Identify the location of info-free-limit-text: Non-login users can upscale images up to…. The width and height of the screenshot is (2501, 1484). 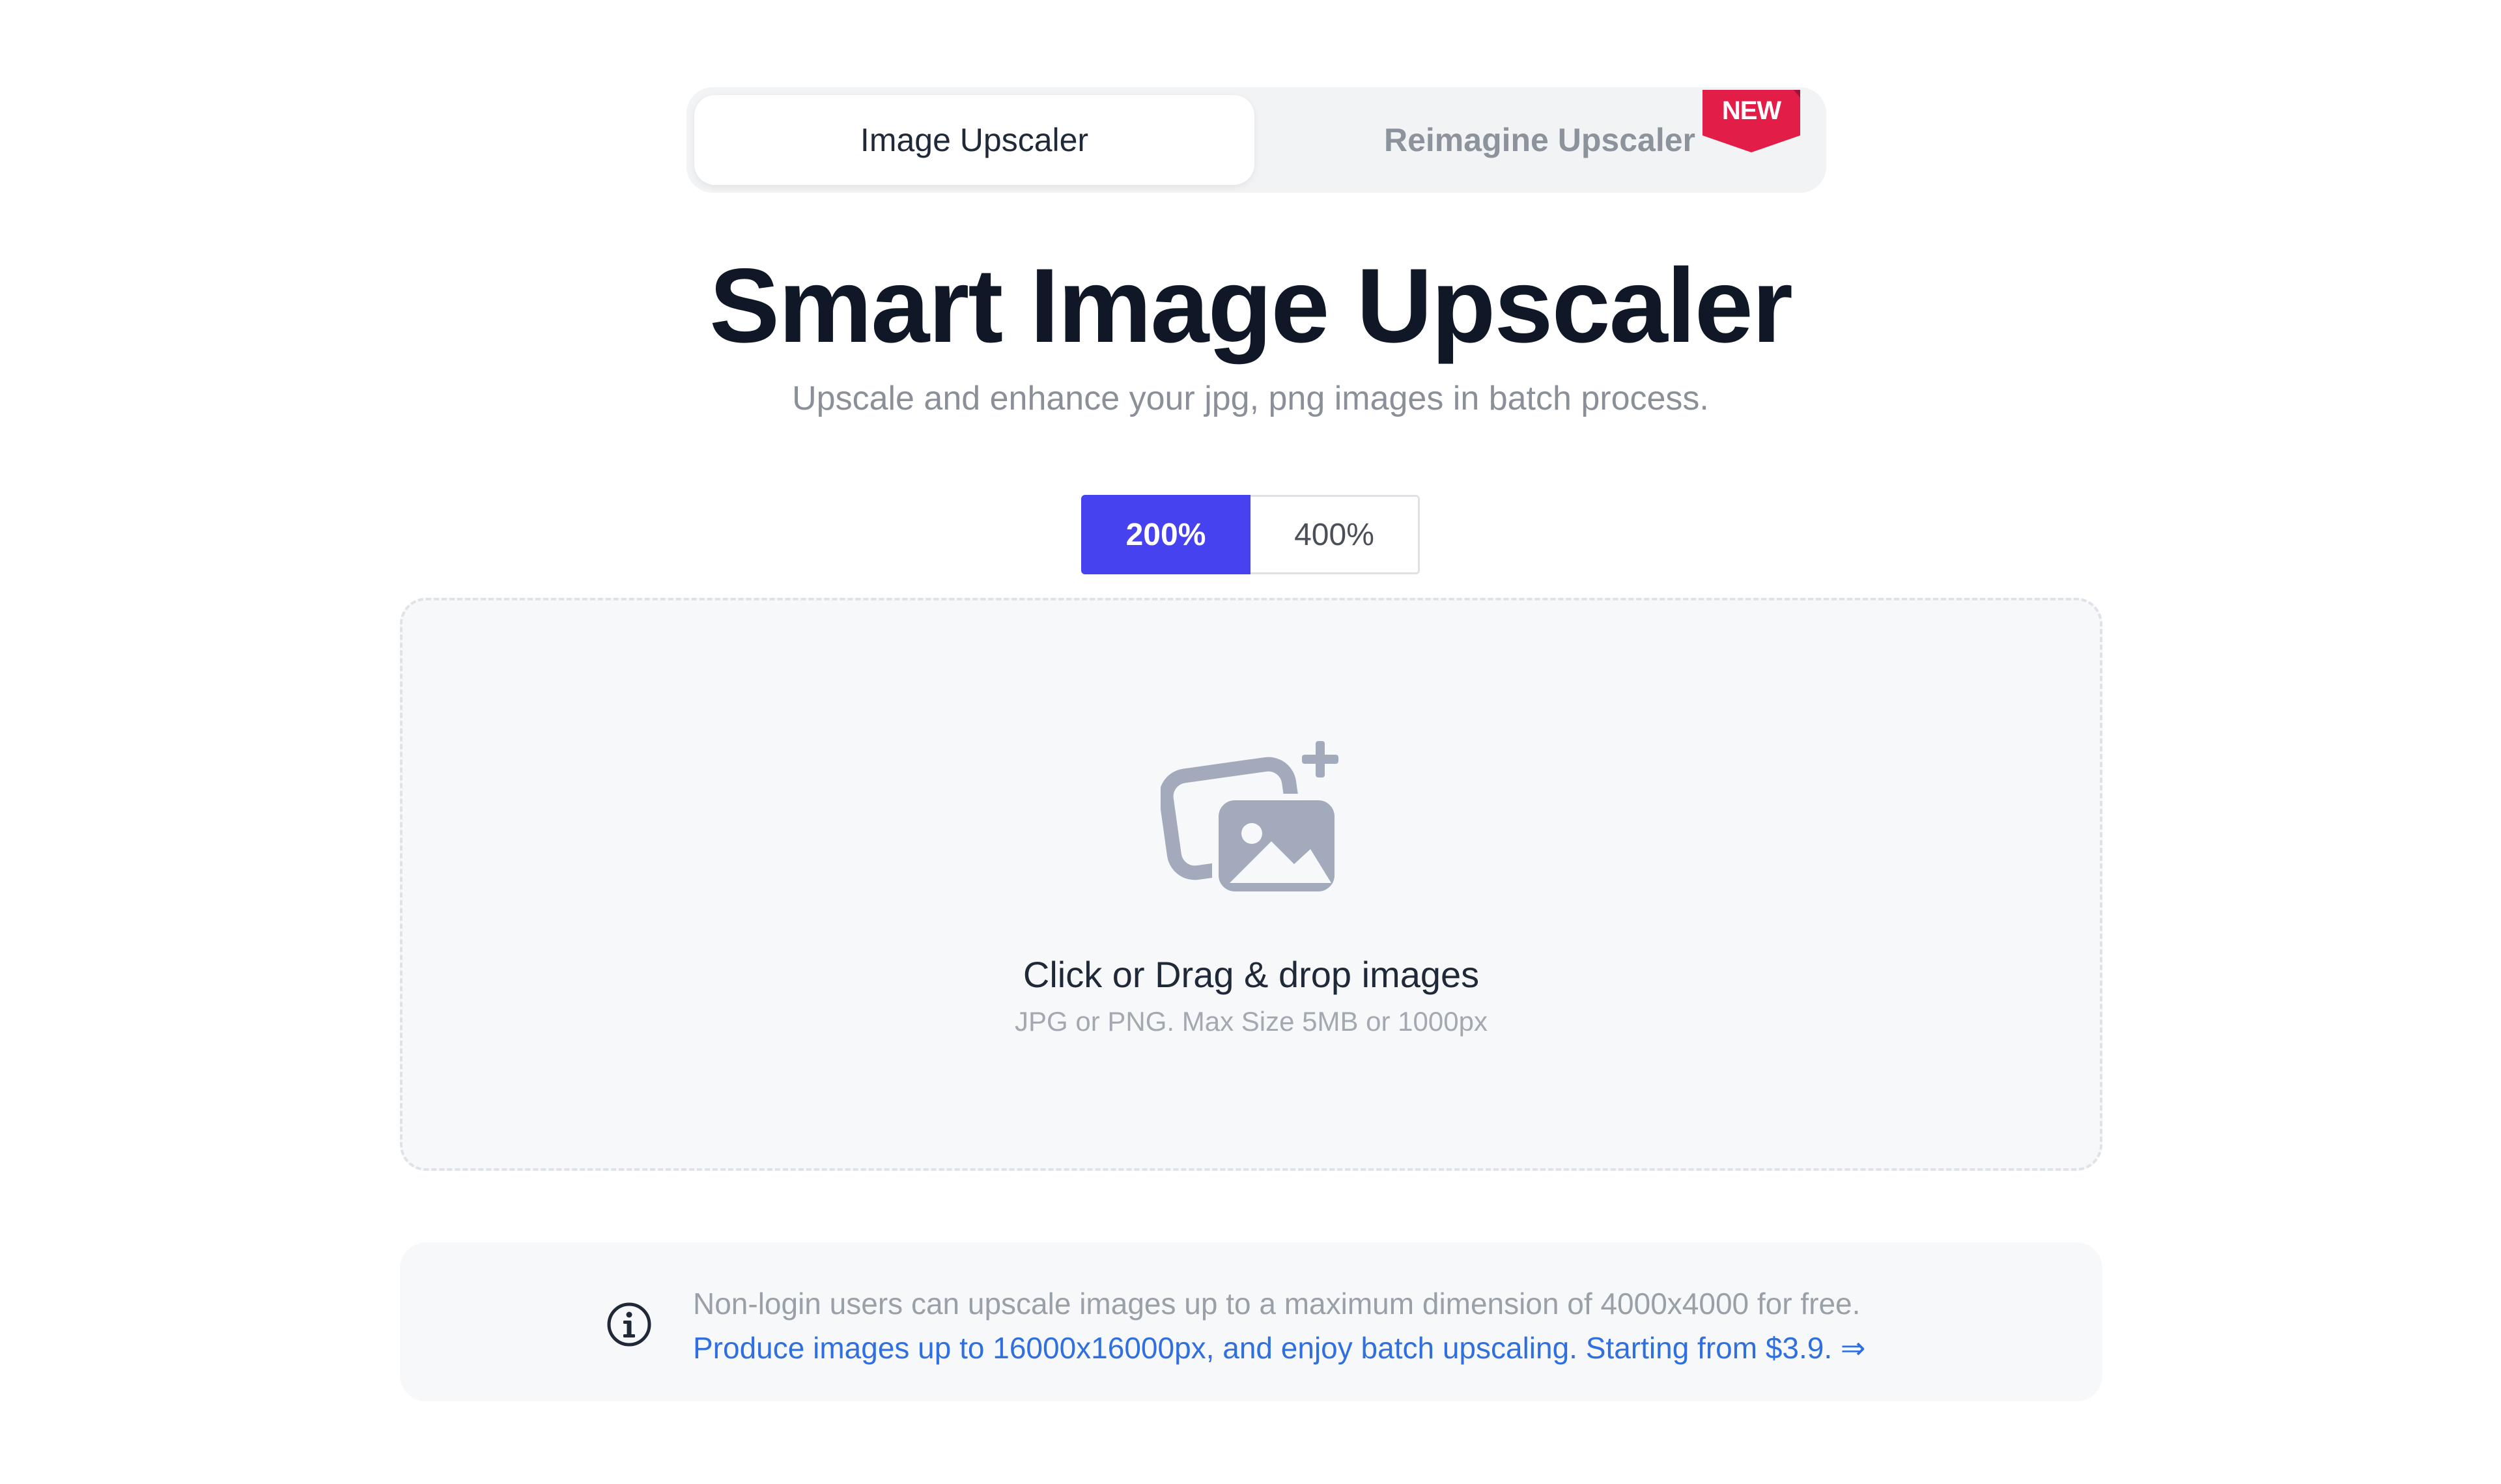
(1277, 1304).